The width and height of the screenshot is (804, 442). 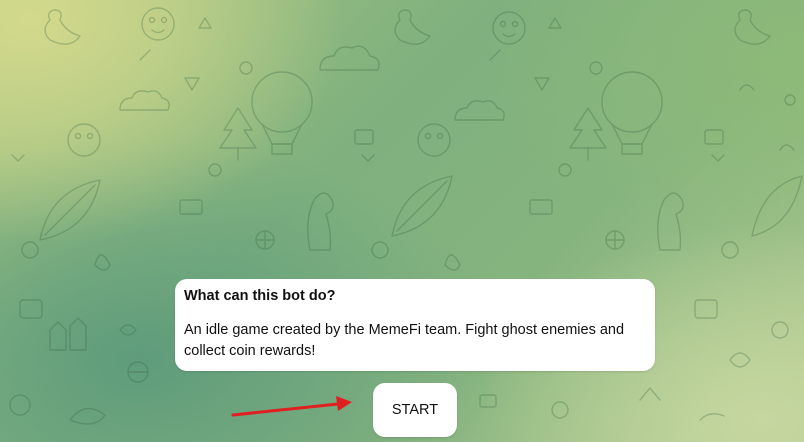 What do you see at coordinates (415, 410) in the screenshot?
I see `start-button: START` at bounding box center [415, 410].